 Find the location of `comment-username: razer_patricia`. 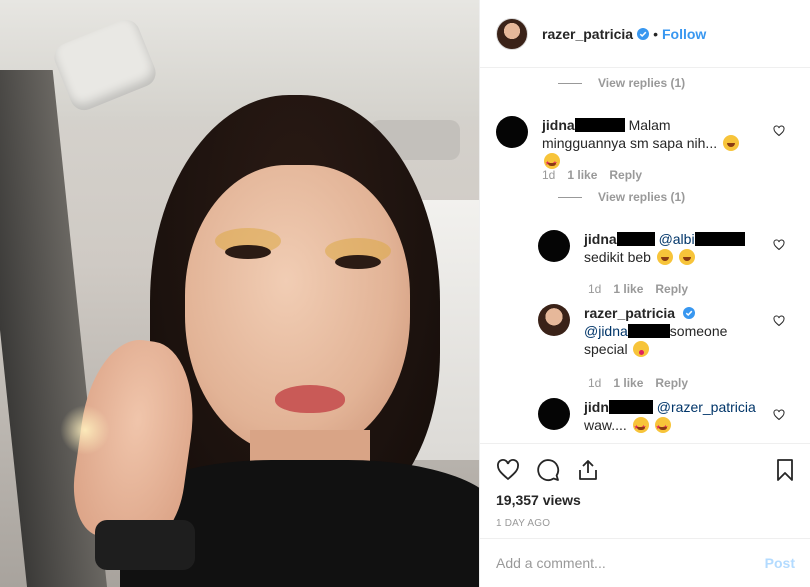

comment-username: razer_patricia is located at coordinates (629, 313).